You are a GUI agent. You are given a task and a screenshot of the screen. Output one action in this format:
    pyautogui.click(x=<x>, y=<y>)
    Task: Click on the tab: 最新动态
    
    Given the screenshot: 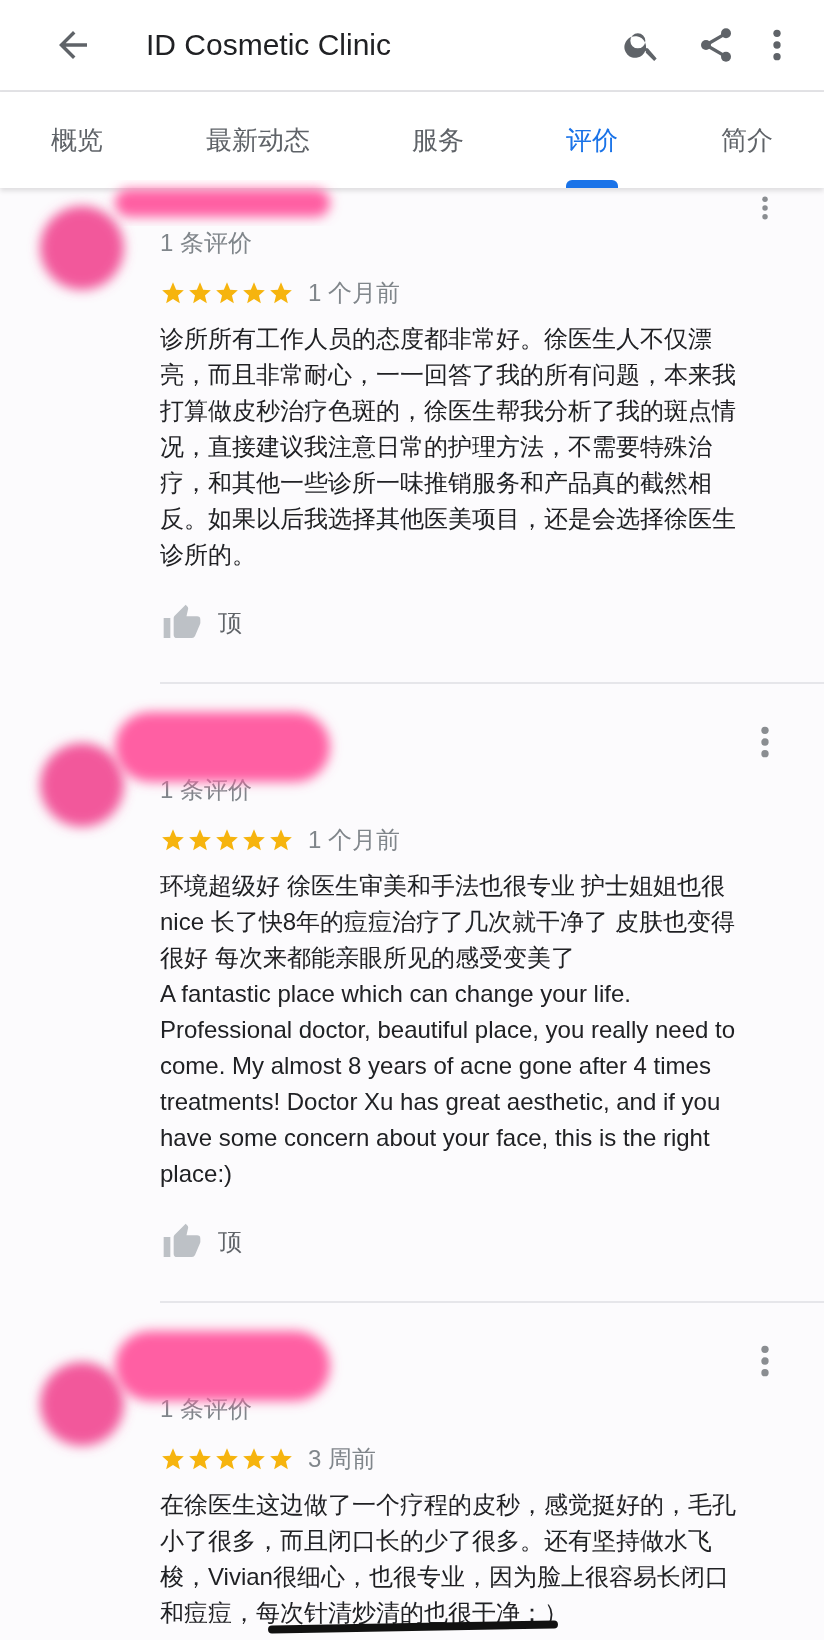 What is the action you would take?
    pyautogui.click(x=257, y=140)
    